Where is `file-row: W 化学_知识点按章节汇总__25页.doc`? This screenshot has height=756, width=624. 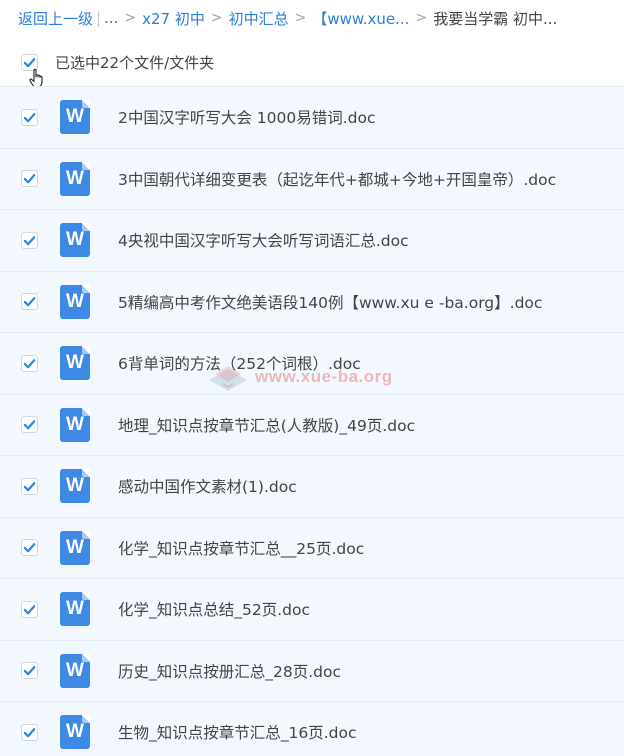
file-row: W 化学_知识点按章节汇总__25页.doc is located at coordinates (312, 547).